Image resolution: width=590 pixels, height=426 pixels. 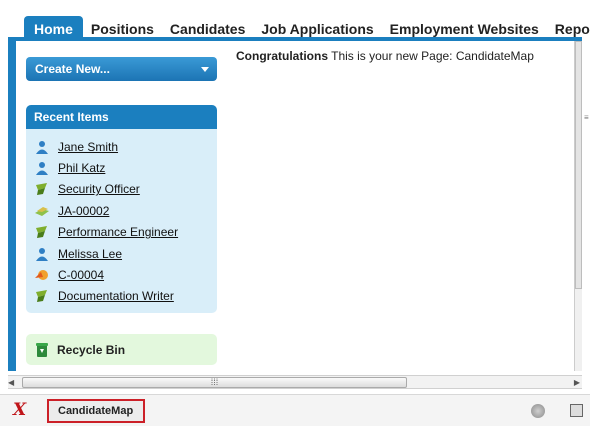 I want to click on horizontal-scroll-thumb: ⁞⁞⁞, so click(x=214, y=382).